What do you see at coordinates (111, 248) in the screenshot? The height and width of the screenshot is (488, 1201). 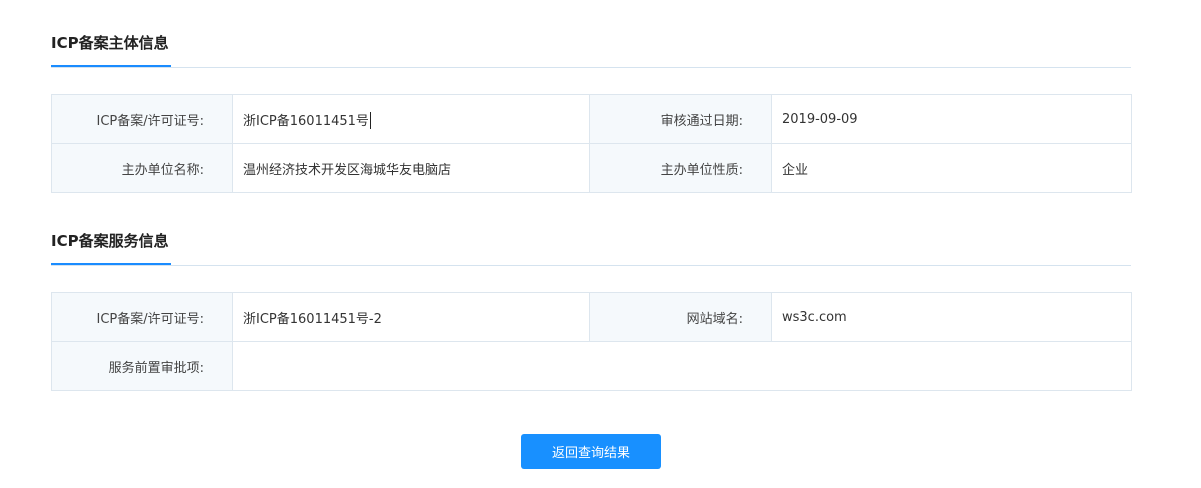 I see `service-section-title: ICP备案服务信息` at bounding box center [111, 248].